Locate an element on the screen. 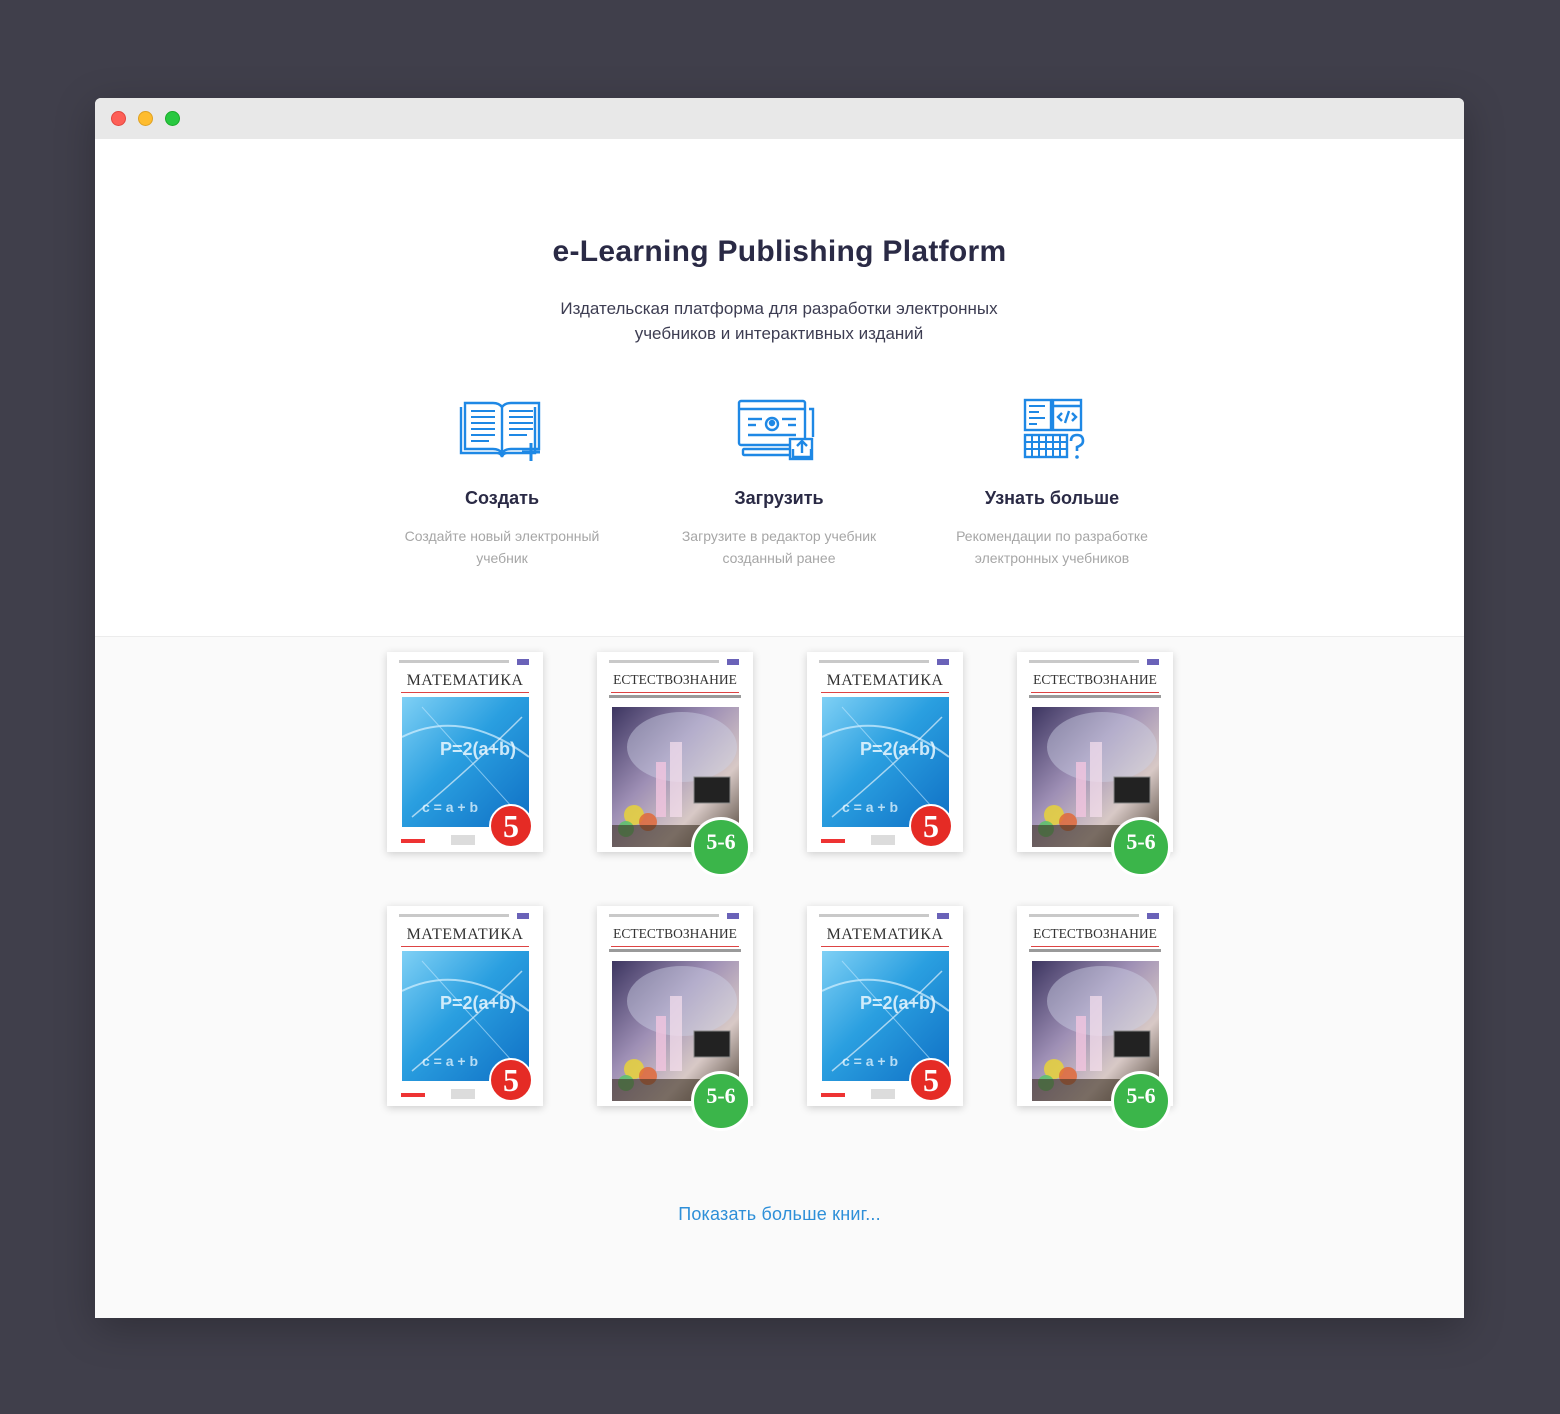 This screenshot has width=1560, height=1414. feature-desc: Создайте новый электронный учебник is located at coordinates (502, 547).